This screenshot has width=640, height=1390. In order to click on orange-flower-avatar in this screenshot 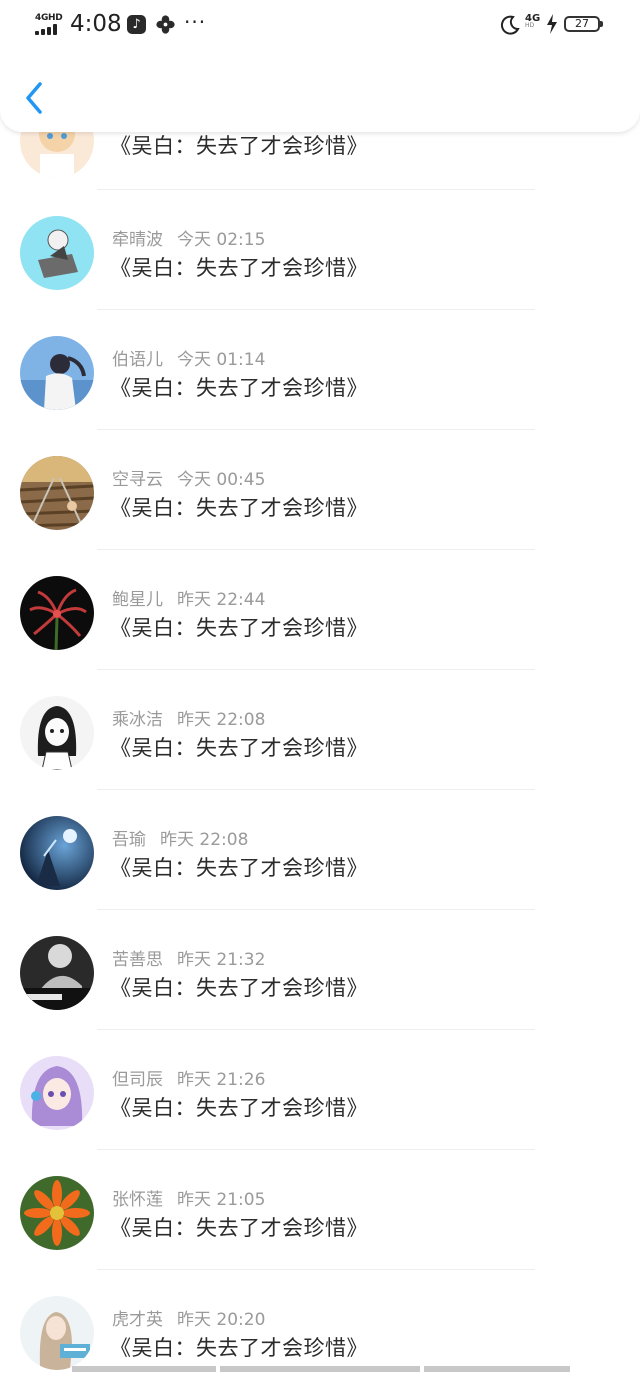, I will do `click(57, 1213)`.